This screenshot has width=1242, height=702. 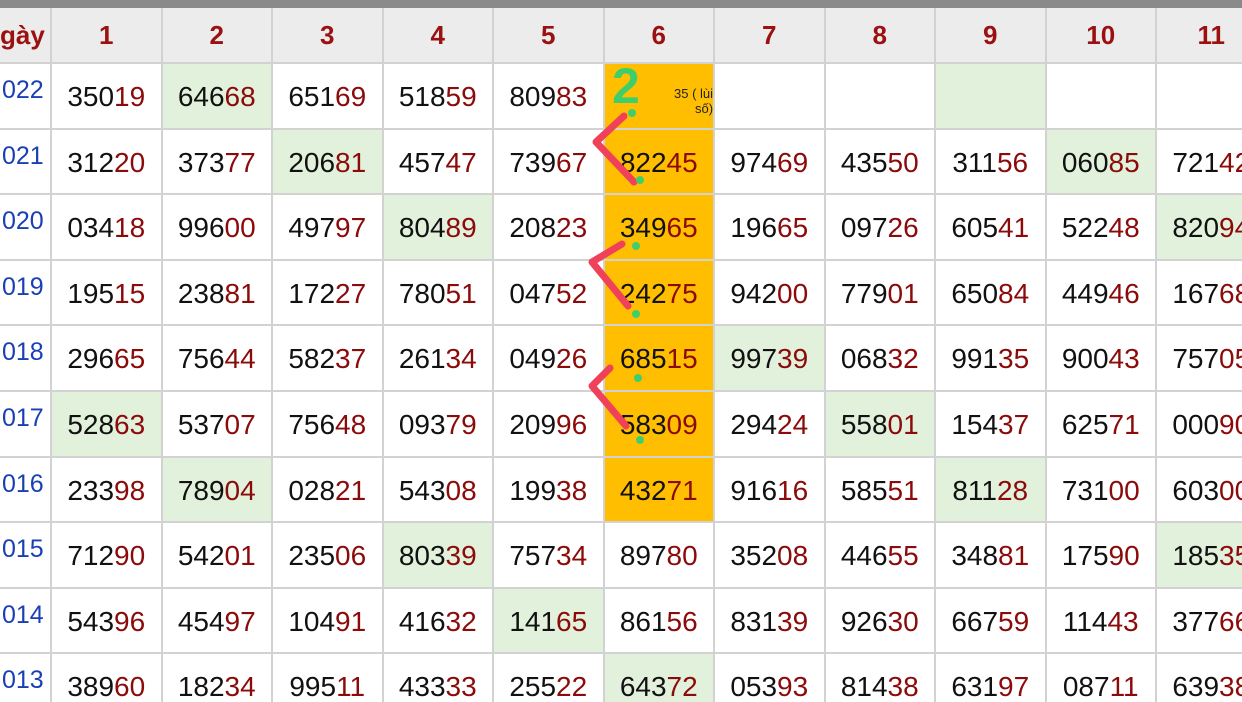 I want to click on number-head: 803, so click(x=422, y=556).